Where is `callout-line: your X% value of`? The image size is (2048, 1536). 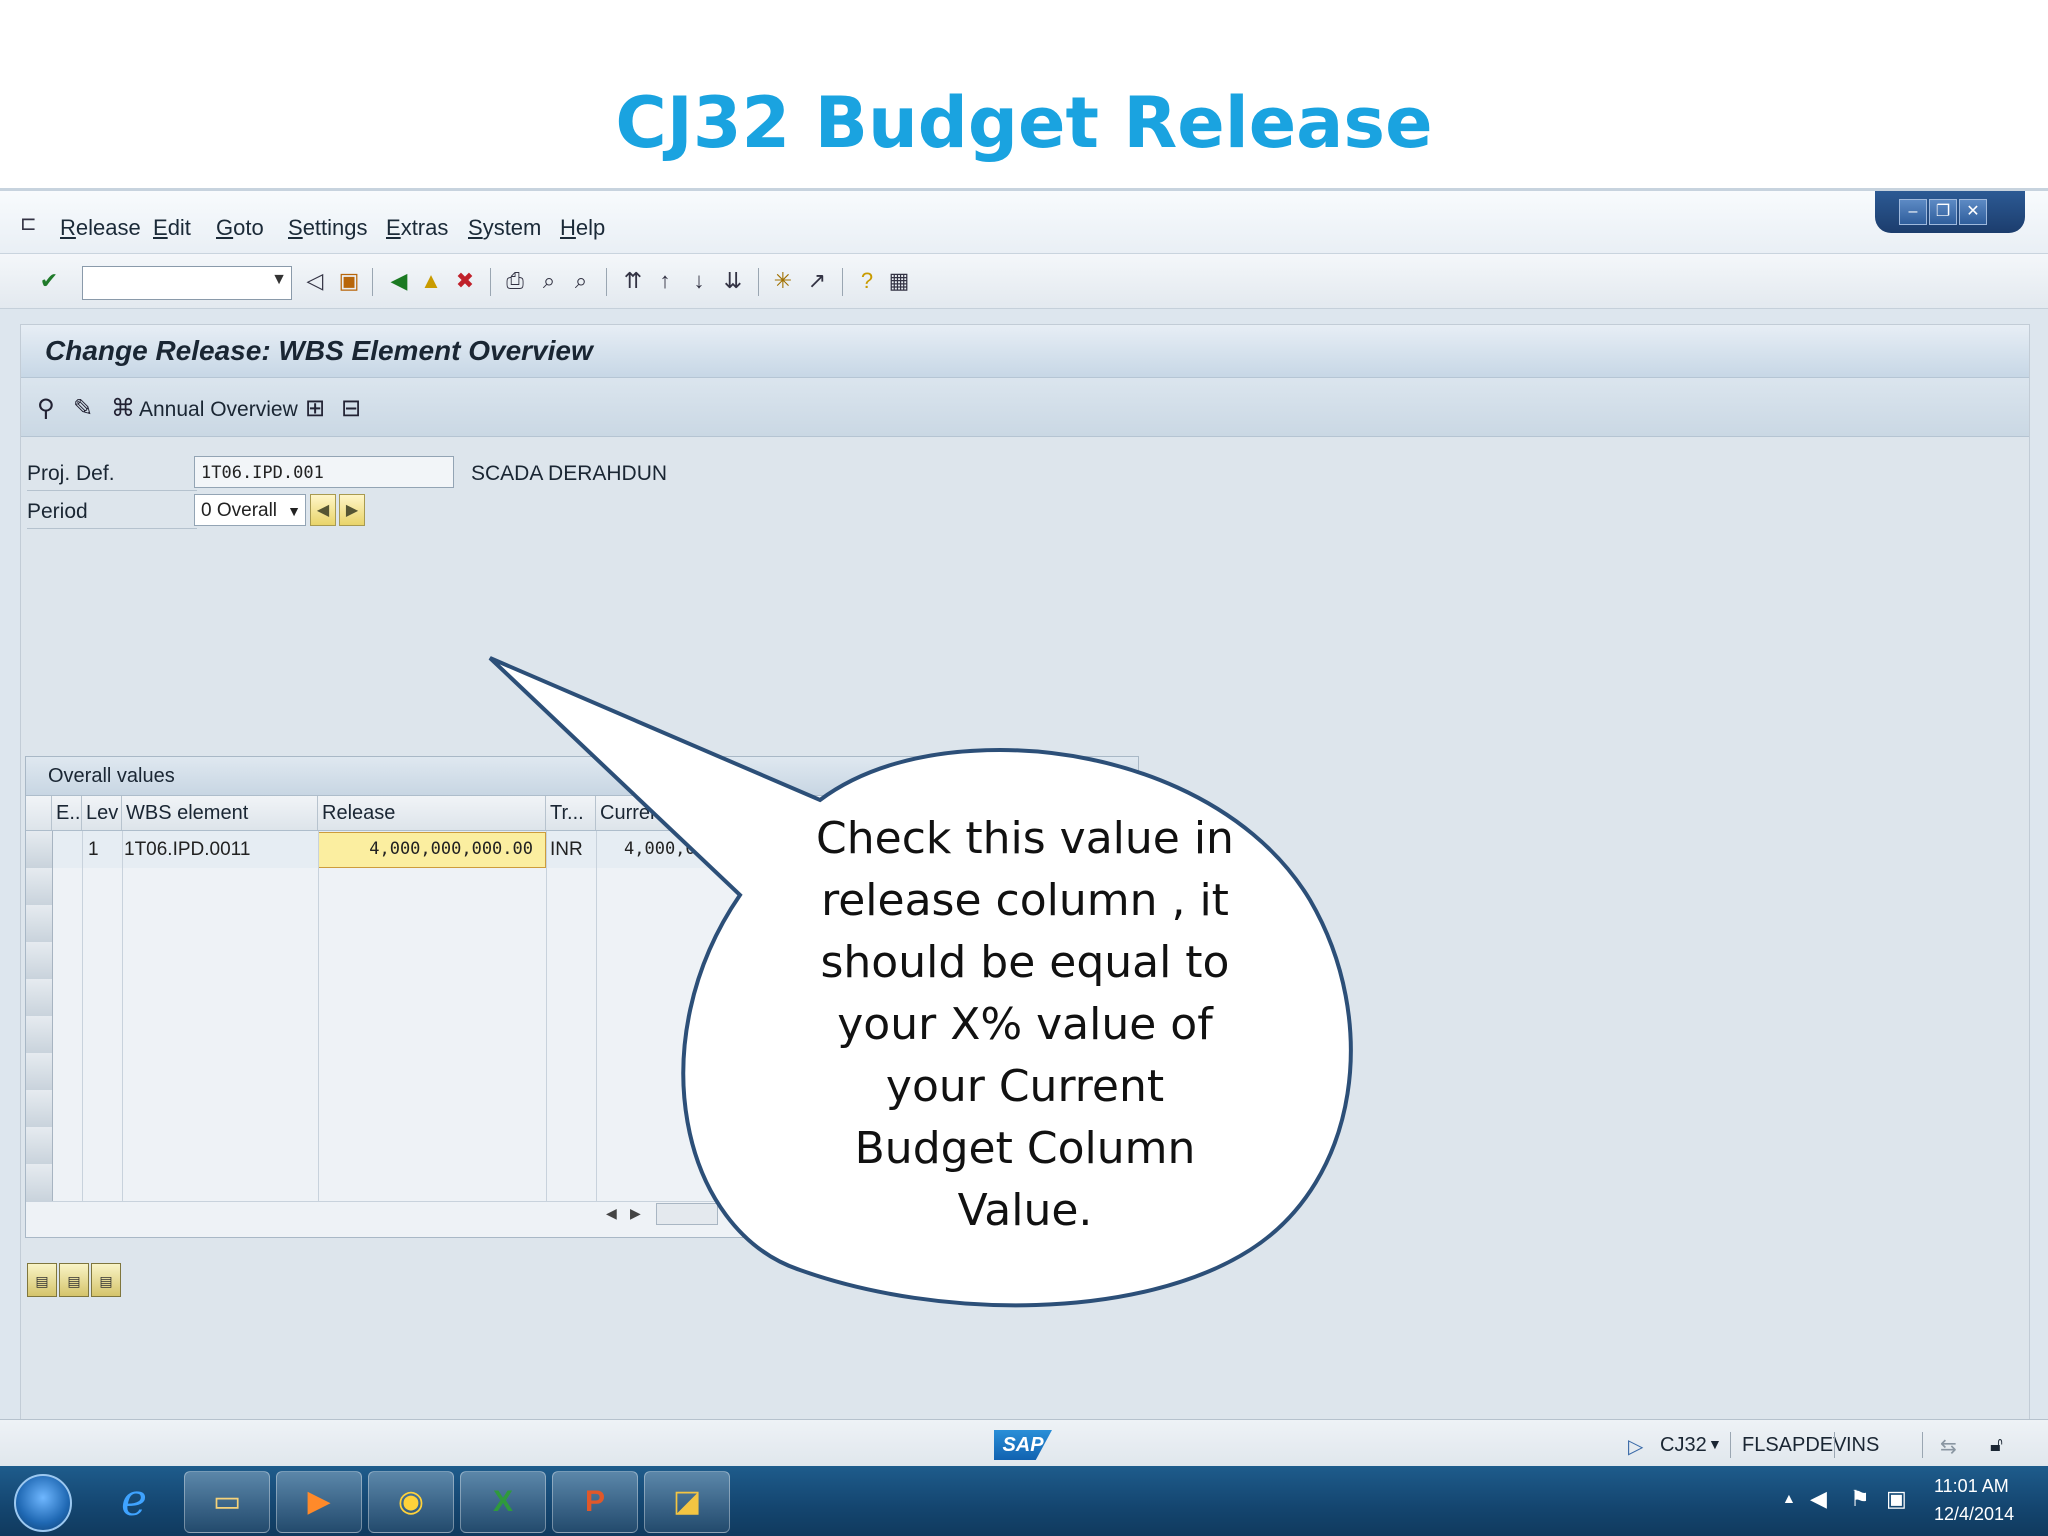 callout-line: your X% value of is located at coordinates (1025, 1024).